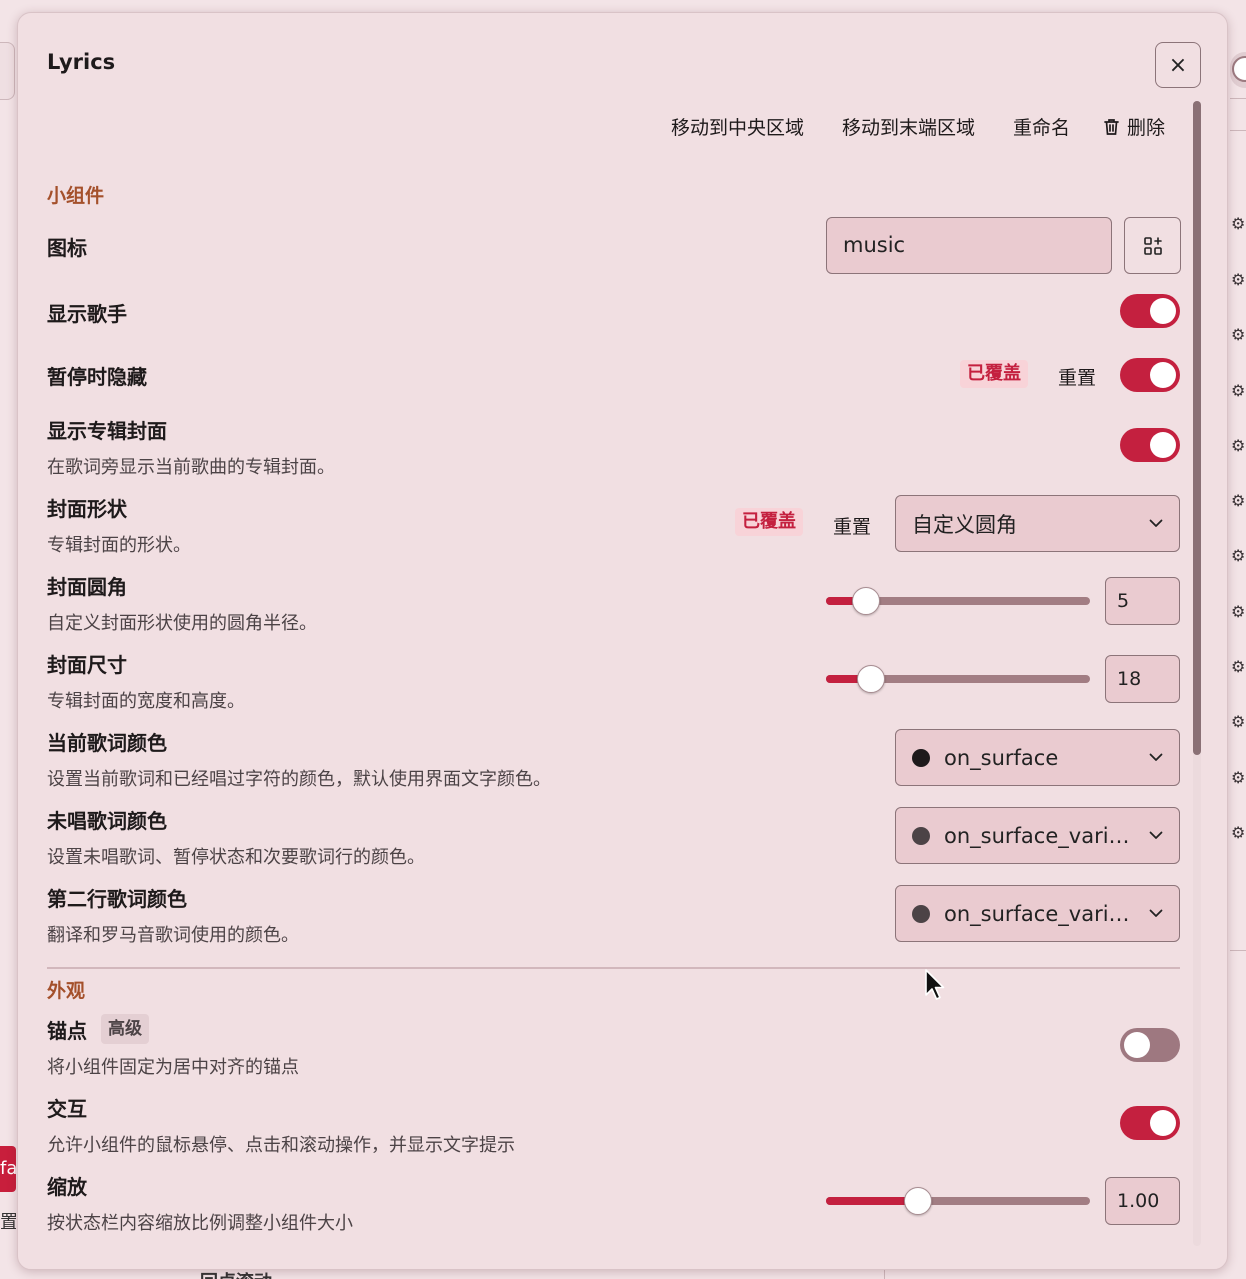  I want to click on move-to-center-label: 移动到中央区域, so click(738, 128).